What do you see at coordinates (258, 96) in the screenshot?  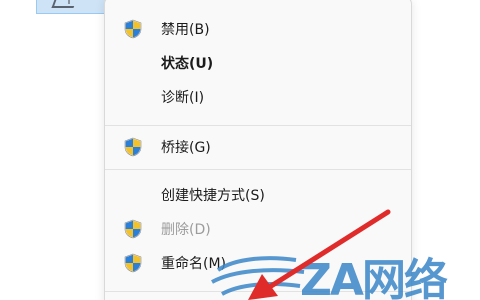 I see `menu-item-diagnose: 诊断(I)` at bounding box center [258, 96].